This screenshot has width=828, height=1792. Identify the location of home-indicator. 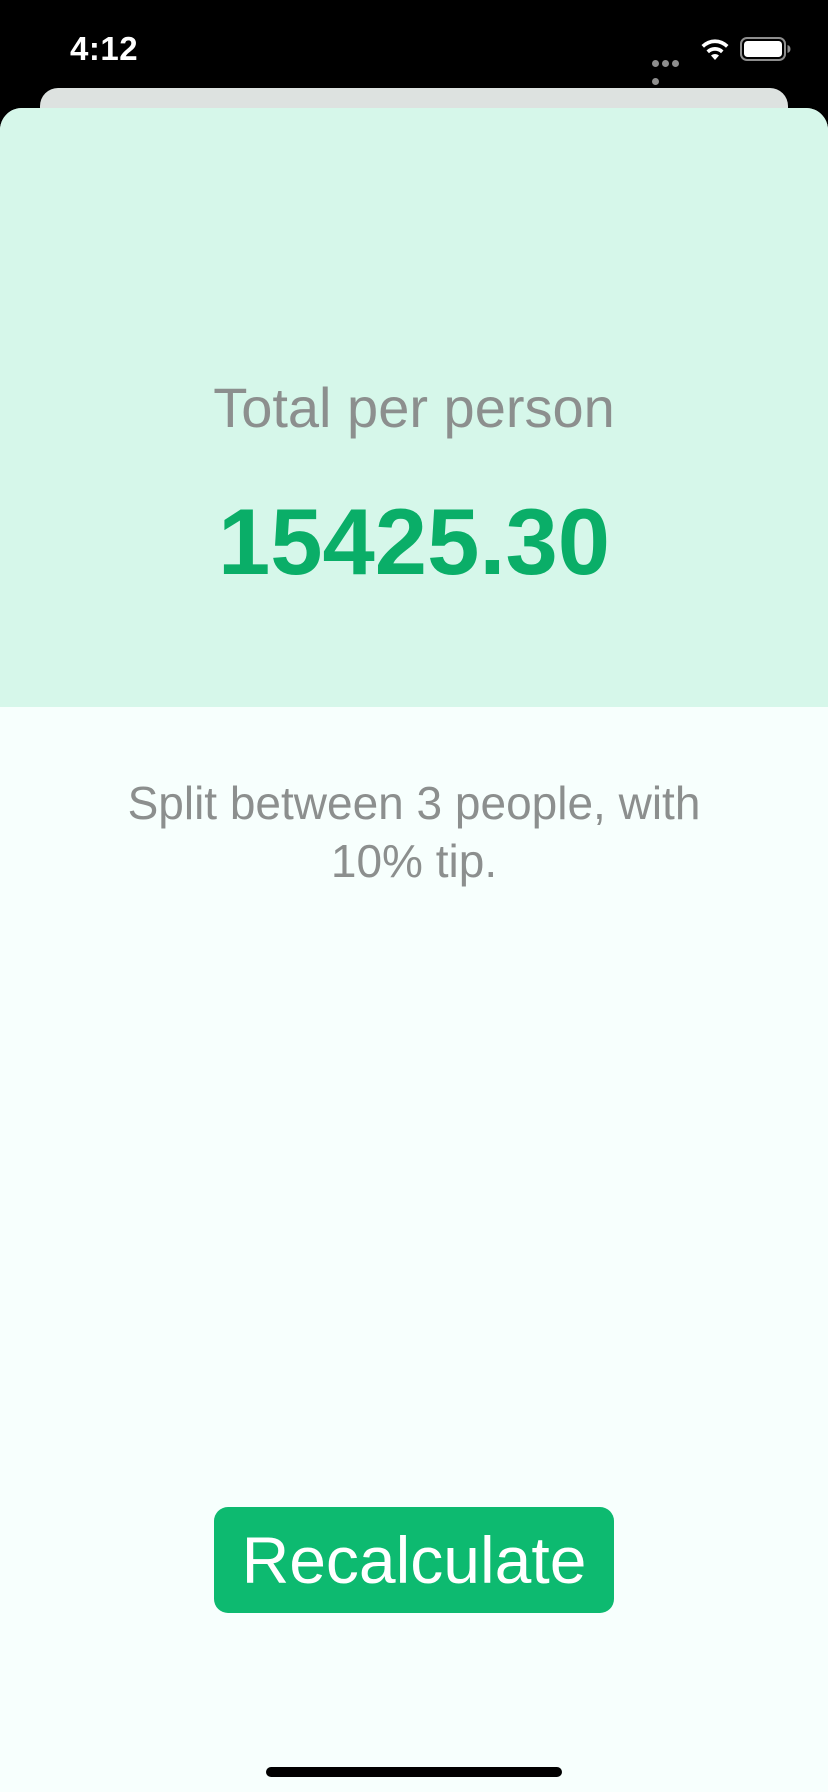
(414, 1772).